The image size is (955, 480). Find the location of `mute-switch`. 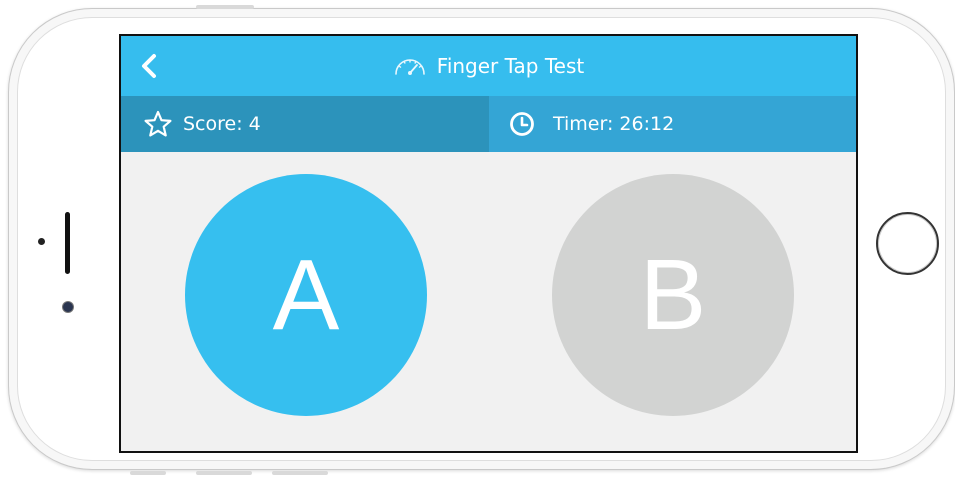

mute-switch is located at coordinates (148, 473).